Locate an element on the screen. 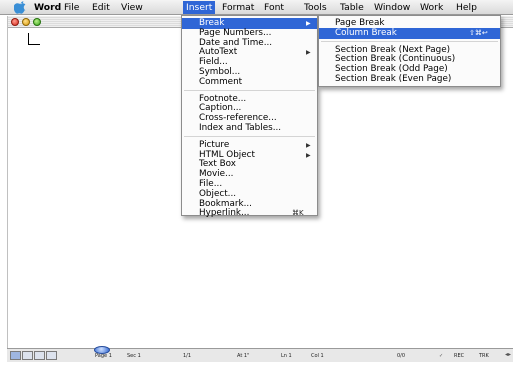  menu-help: Help is located at coordinates (466, 7).